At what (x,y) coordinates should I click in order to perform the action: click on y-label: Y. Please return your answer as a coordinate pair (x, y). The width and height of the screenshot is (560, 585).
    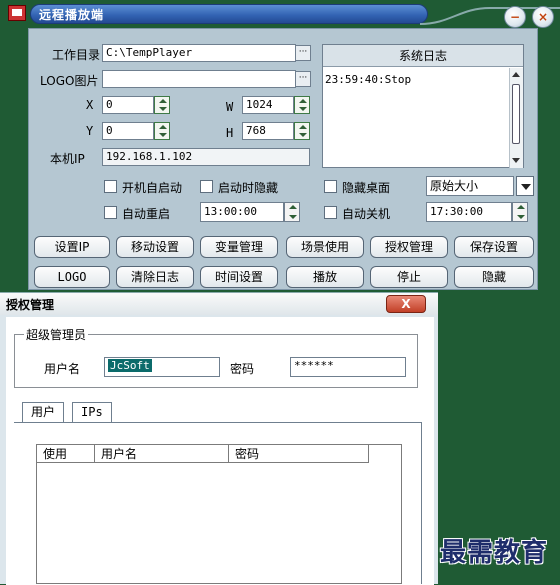
    Looking at the image, I should click on (90, 131).